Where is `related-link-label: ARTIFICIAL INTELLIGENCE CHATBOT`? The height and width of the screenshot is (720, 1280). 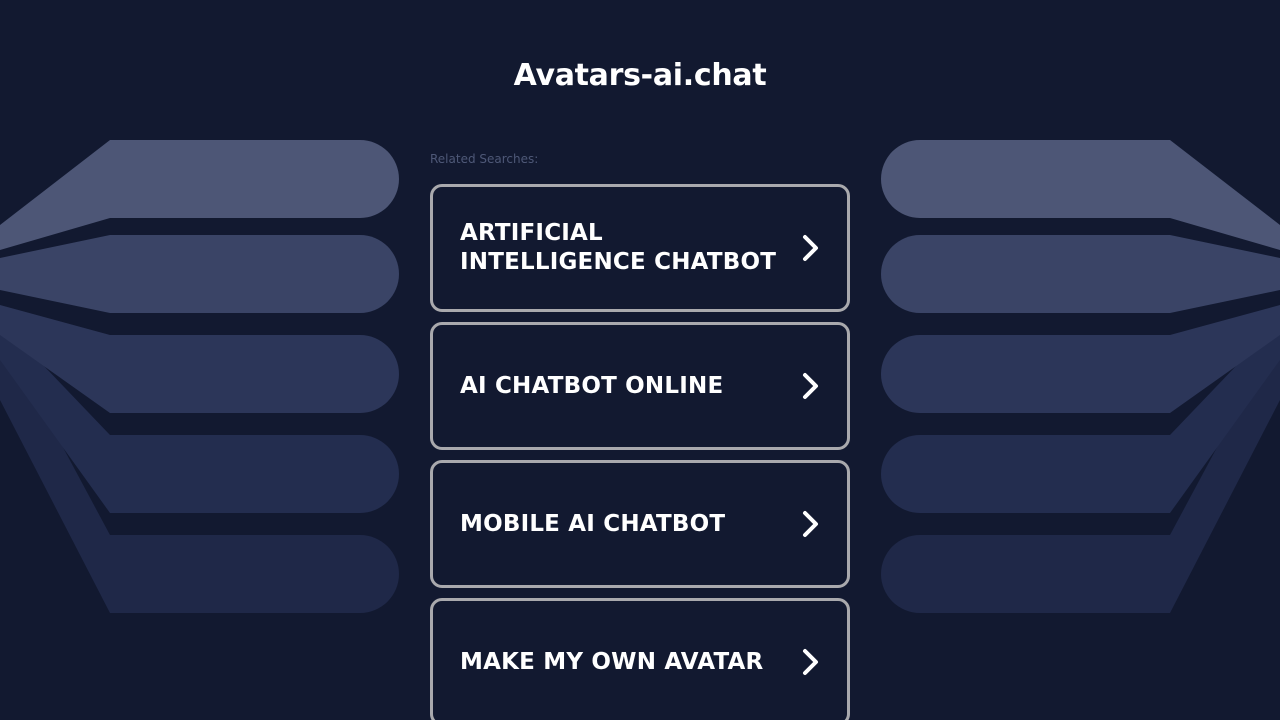
related-link-label: ARTIFICIAL INTELLIGENCE CHATBOT is located at coordinates (618, 247).